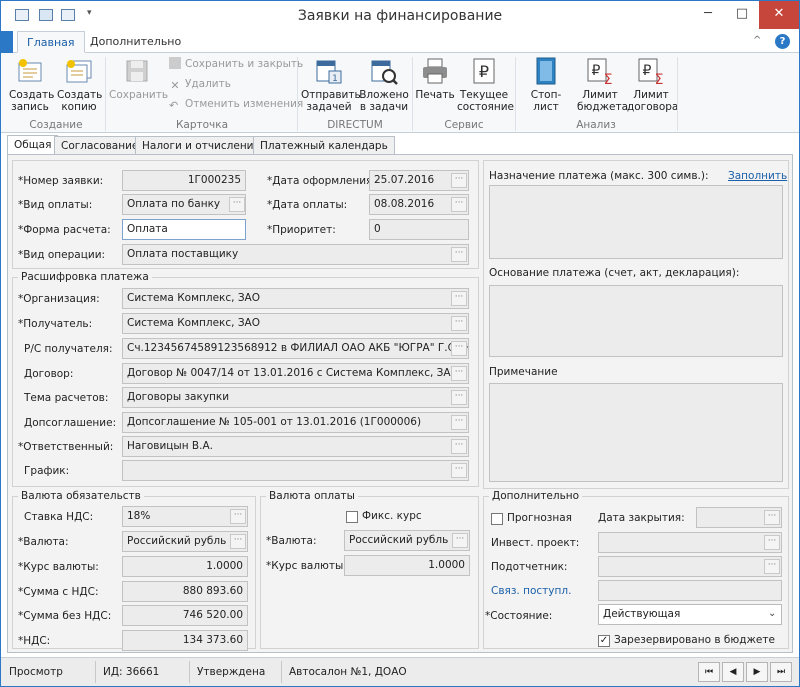 The image size is (800, 687). What do you see at coordinates (459, 397) in the screenshot?
I see `topic-select-icon: ···` at bounding box center [459, 397].